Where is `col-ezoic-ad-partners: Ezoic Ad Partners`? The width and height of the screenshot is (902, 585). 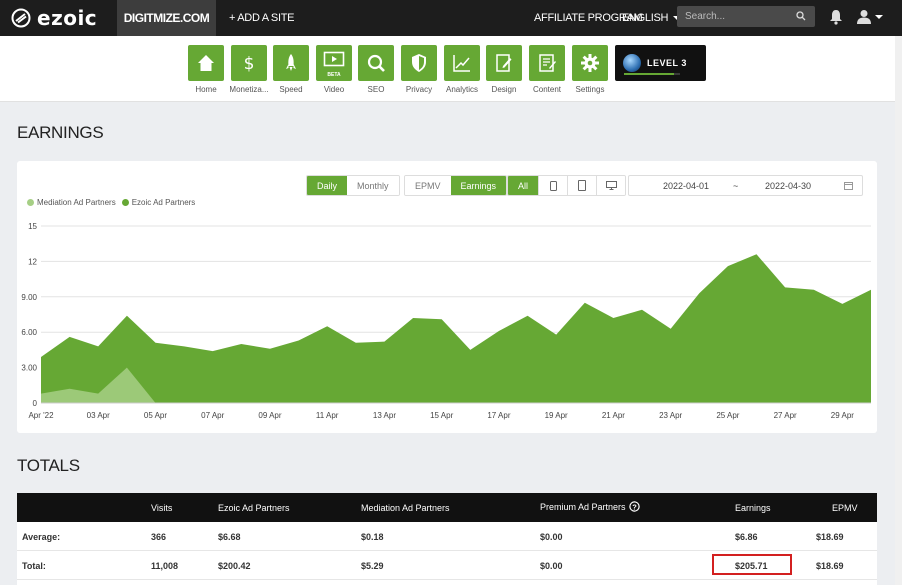
col-ezoic-ad-partners: Ezoic Ad Partners is located at coordinates (254, 508).